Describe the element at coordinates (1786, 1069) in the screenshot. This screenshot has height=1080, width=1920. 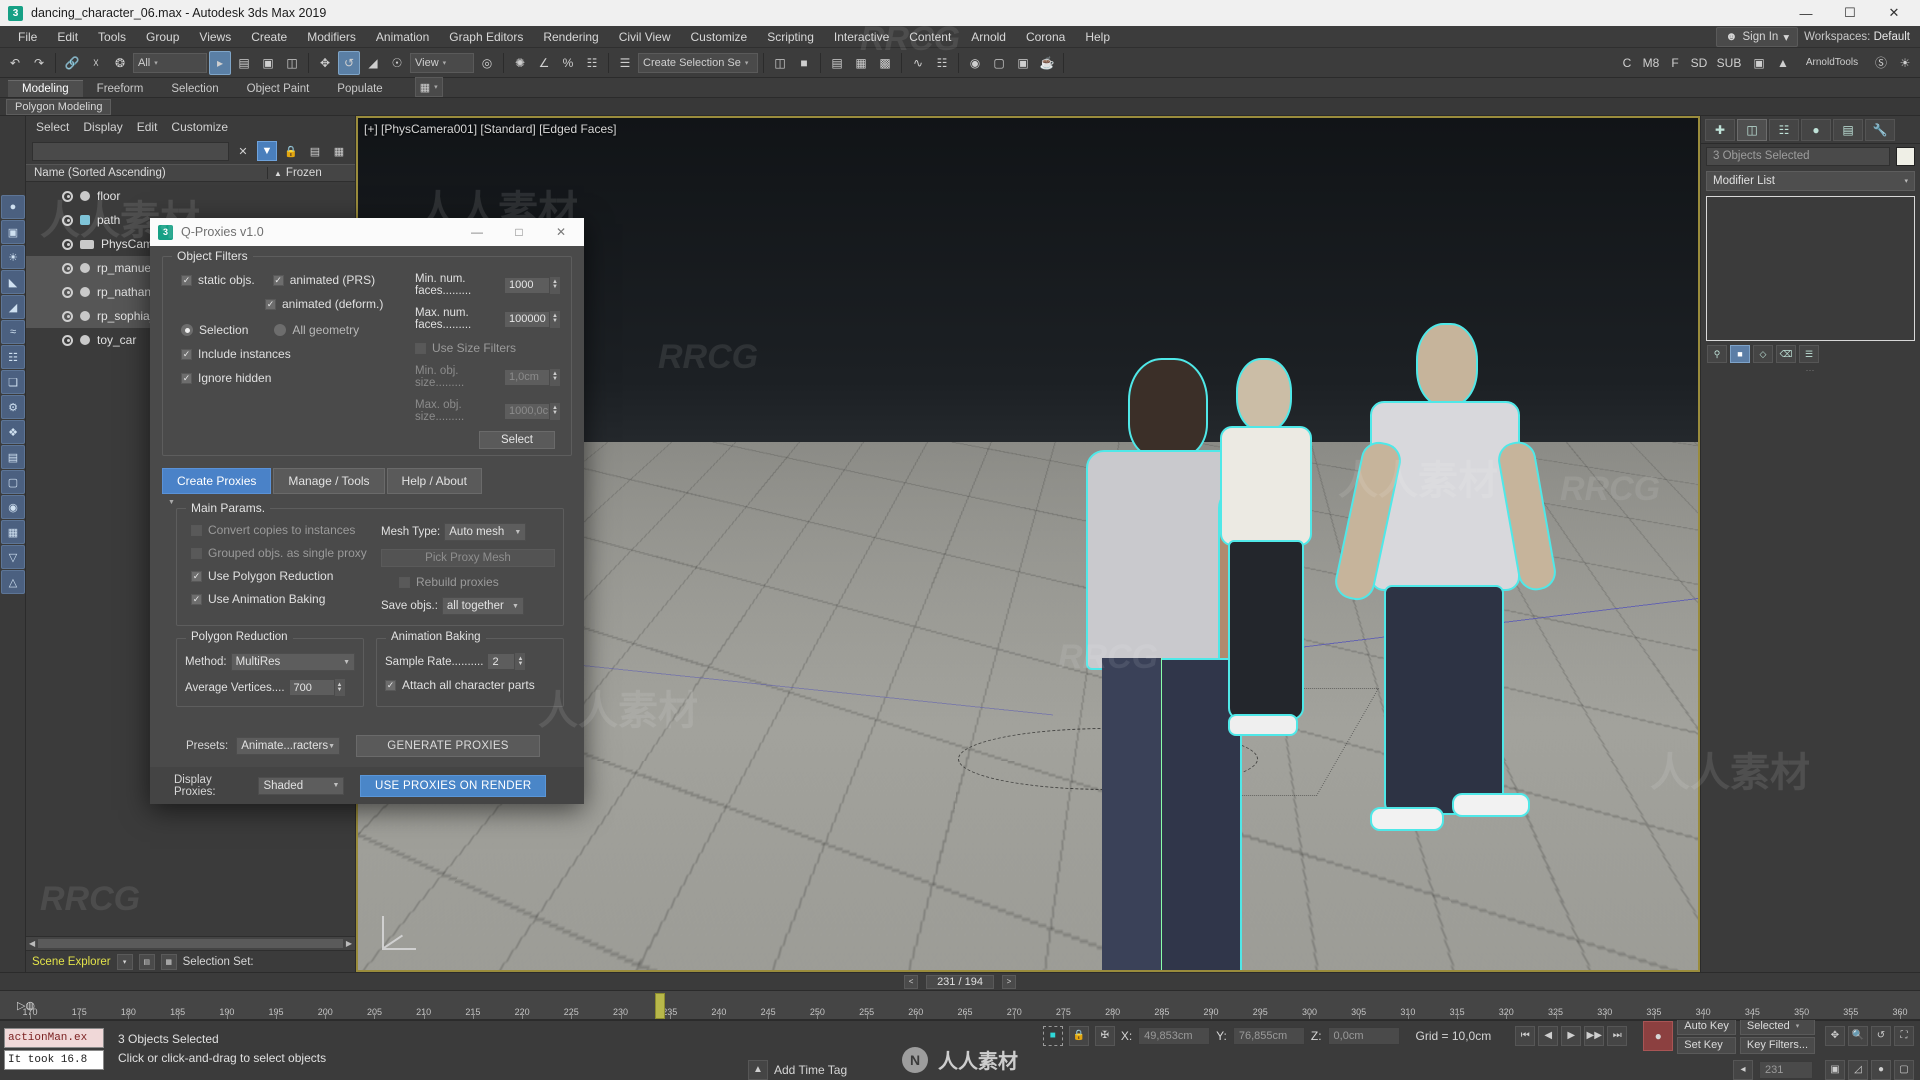
I see `current-frame-field: 231` at that location.